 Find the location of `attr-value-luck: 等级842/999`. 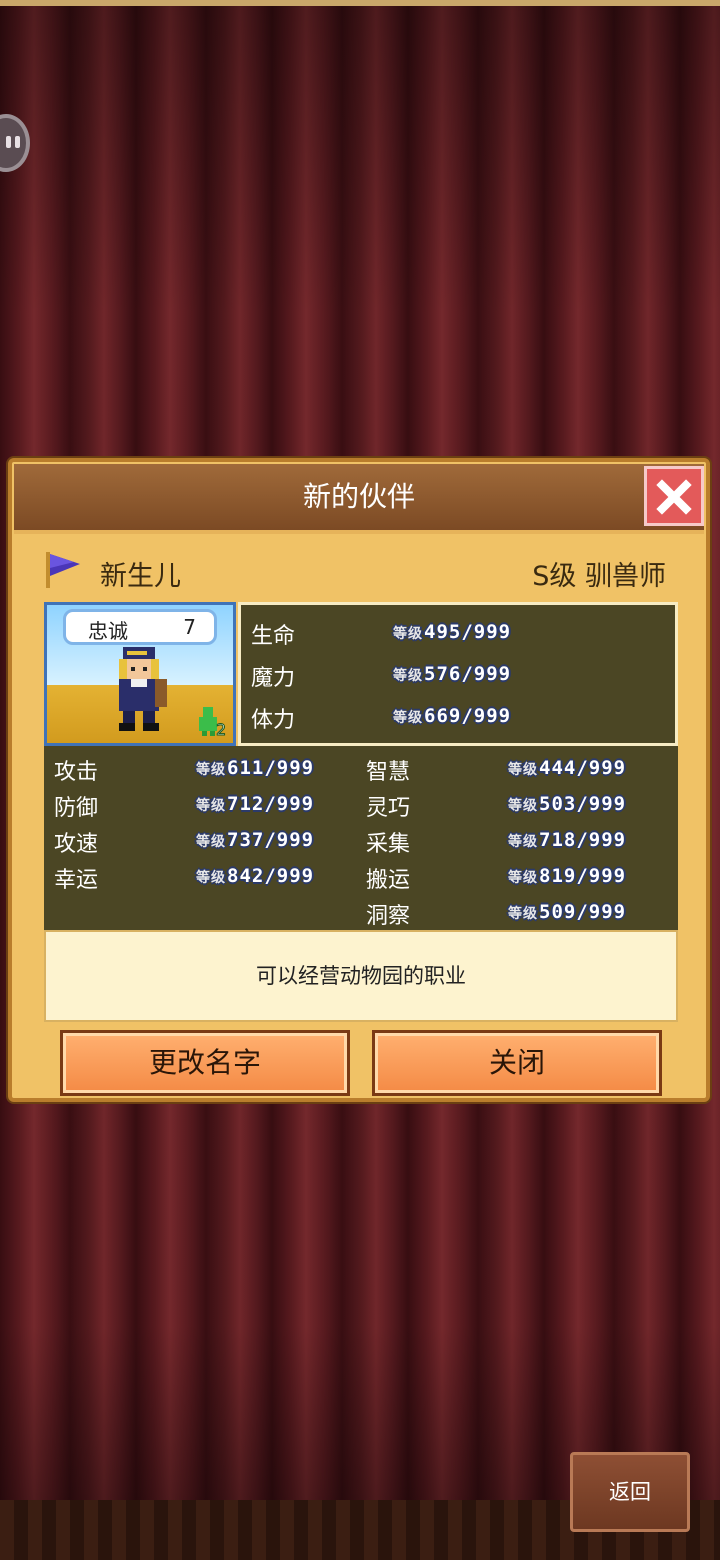

attr-value-luck: 等级842/999 is located at coordinates (255, 876).